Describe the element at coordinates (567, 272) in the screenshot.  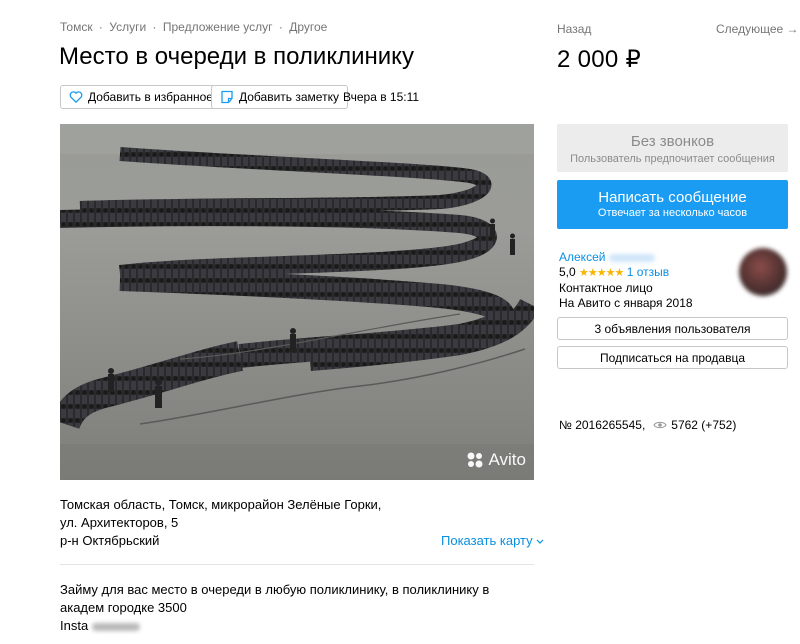
I see `seller-rating: 5,0` at that location.